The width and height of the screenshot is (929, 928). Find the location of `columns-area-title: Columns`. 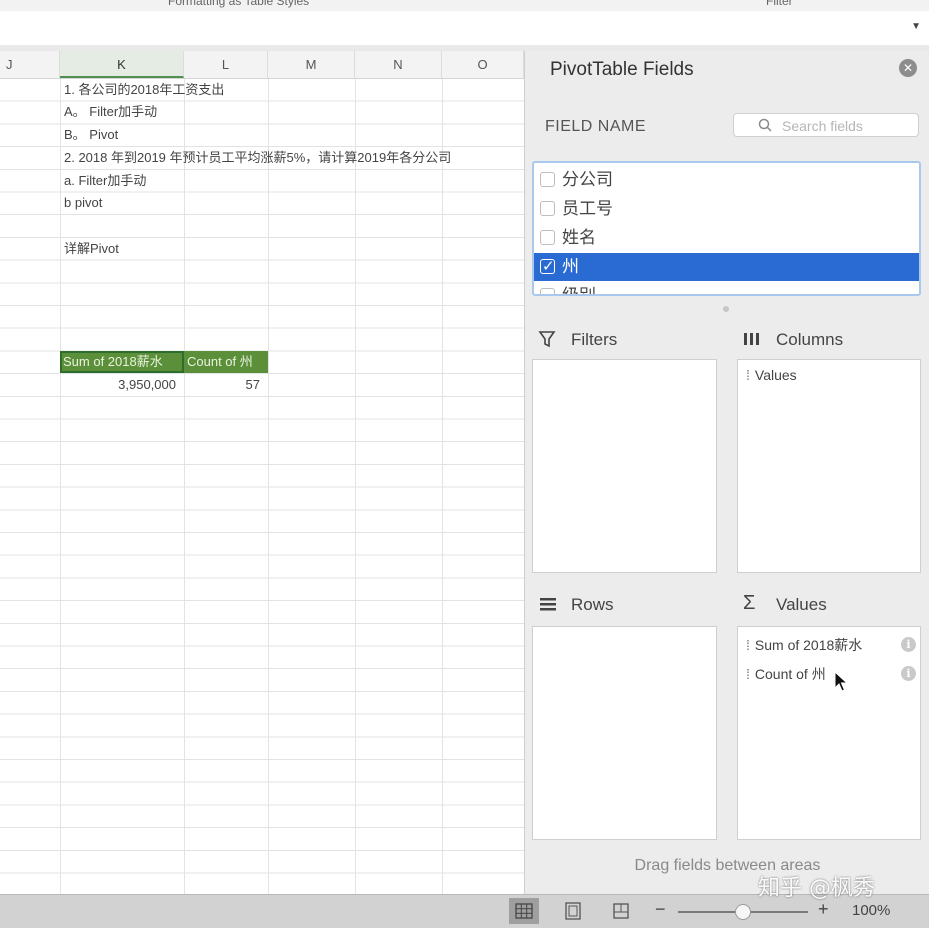

columns-area-title: Columns is located at coordinates (810, 339).